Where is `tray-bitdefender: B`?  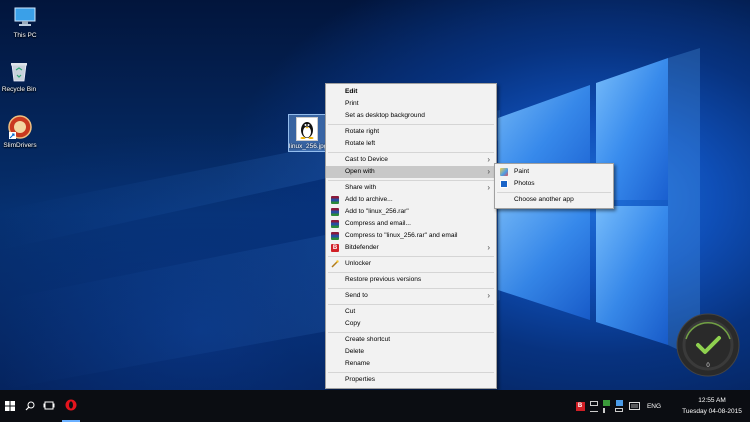 tray-bitdefender: B is located at coordinates (580, 406).